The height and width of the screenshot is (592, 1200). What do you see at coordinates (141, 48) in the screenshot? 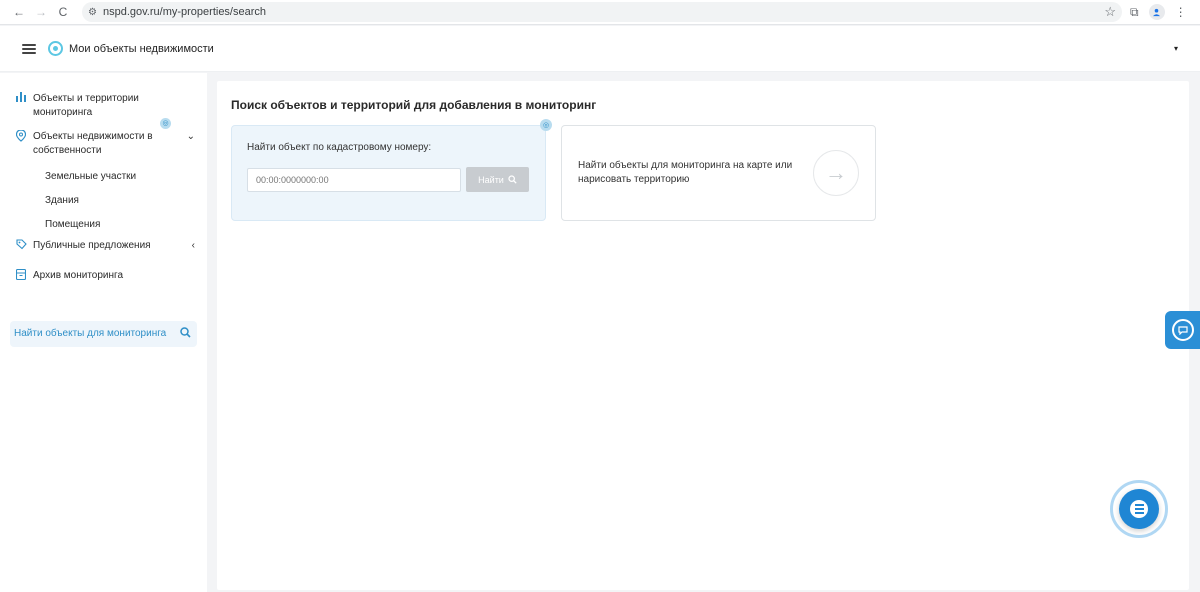
I see `app-title: Мои объекты недвижимости` at bounding box center [141, 48].